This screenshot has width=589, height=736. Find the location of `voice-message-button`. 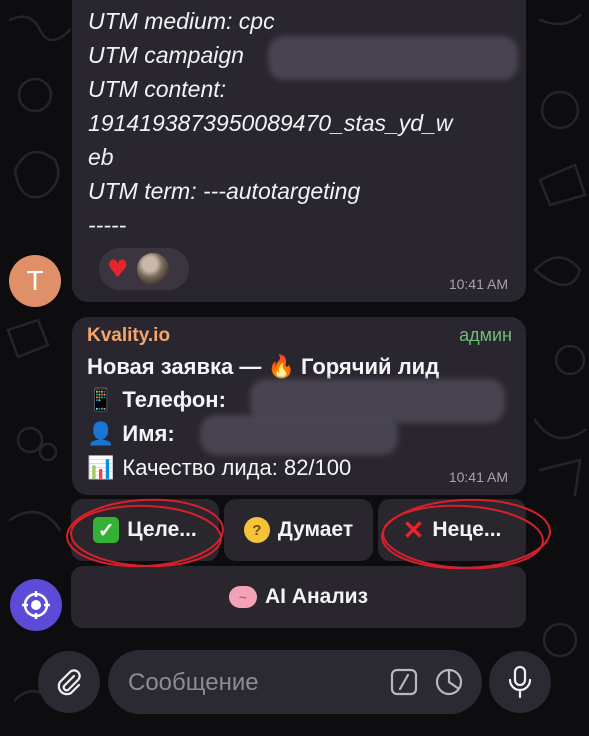

voice-message-button is located at coordinates (520, 682).